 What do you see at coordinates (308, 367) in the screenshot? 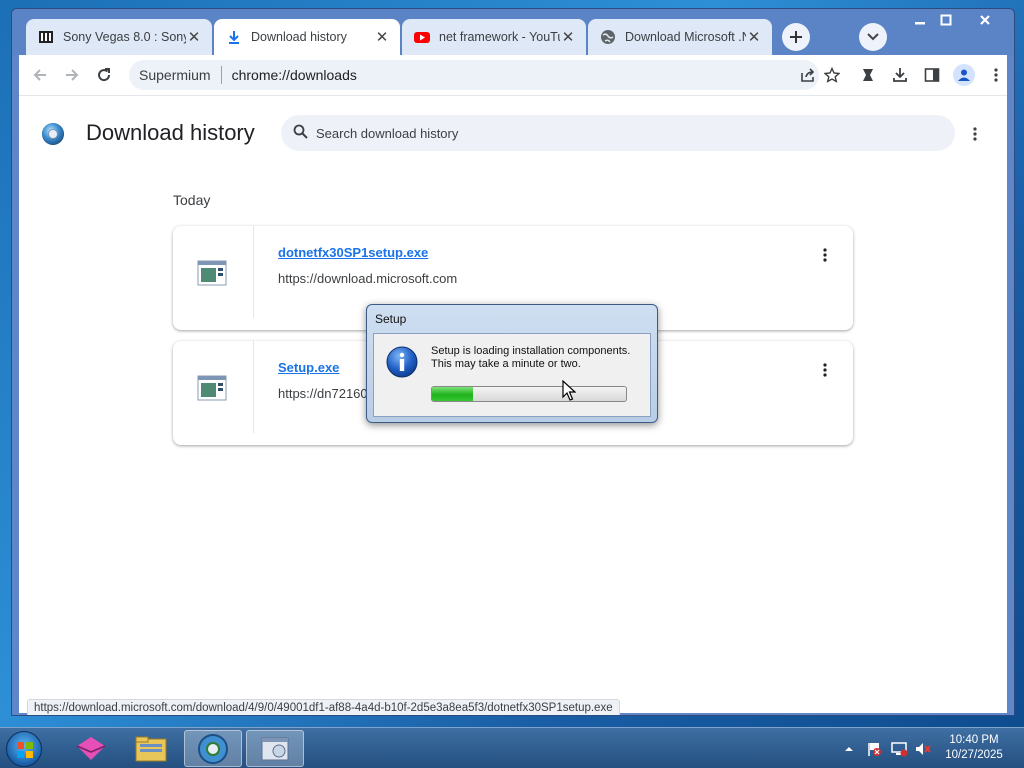
I see `download-filename-link: Setup.exe` at bounding box center [308, 367].